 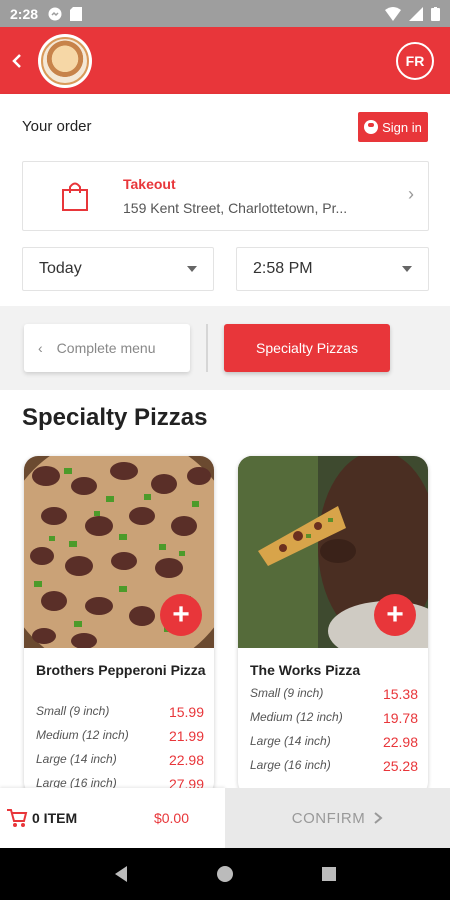 What do you see at coordinates (186, 712) in the screenshot?
I see `size-price: 15.99` at bounding box center [186, 712].